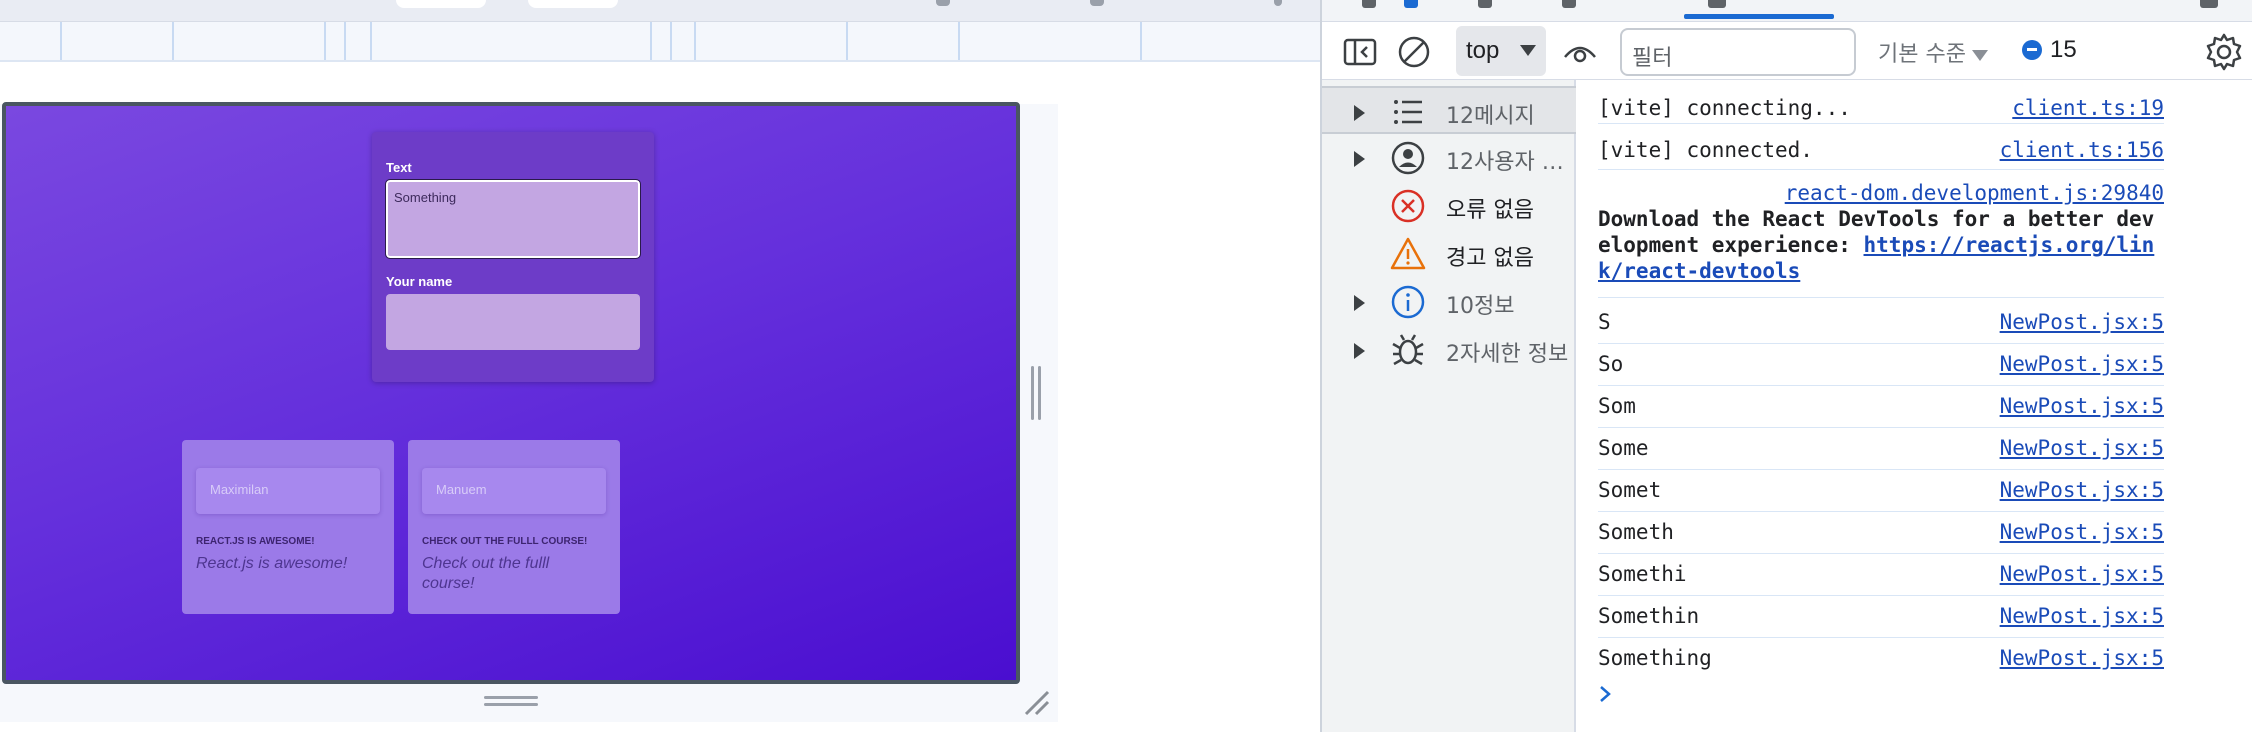 This screenshot has height=732, width=2252. Describe the element at coordinates (1037, 393) in the screenshot. I see `viewport-width-resize-handle` at that location.